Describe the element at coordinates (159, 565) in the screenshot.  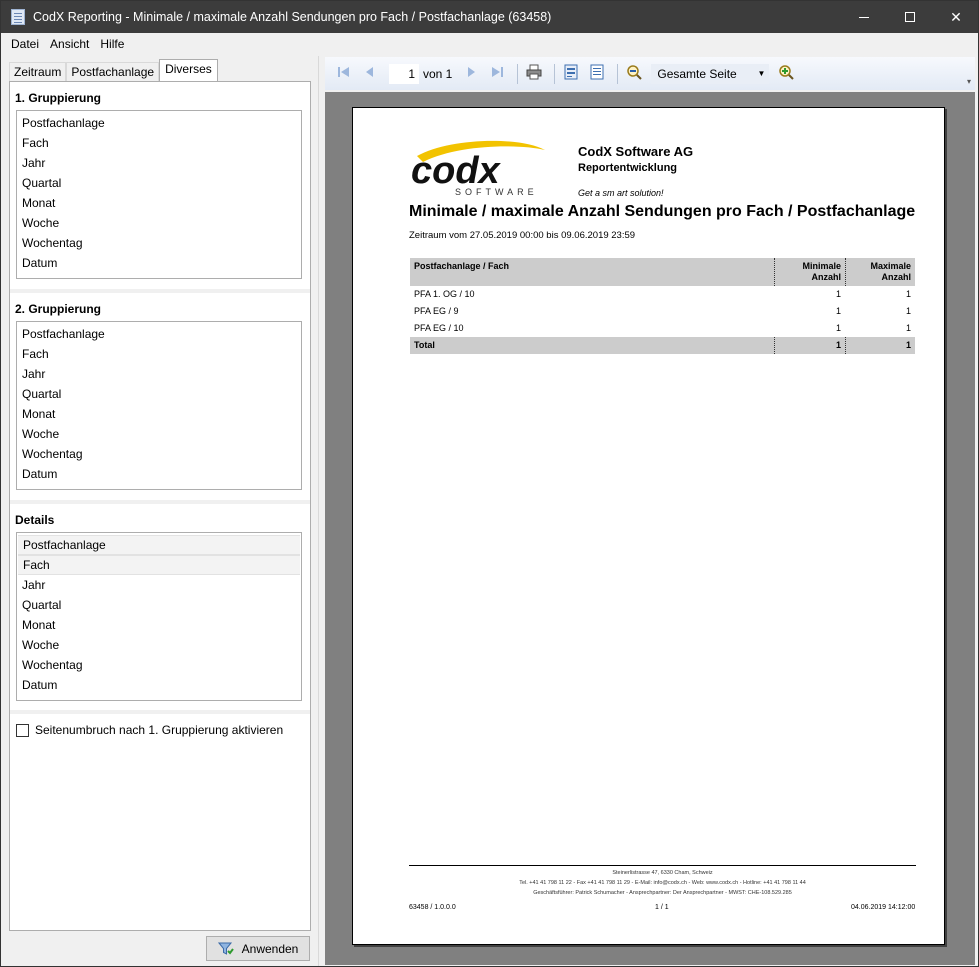
I see `list-item-selected: Fach` at that location.